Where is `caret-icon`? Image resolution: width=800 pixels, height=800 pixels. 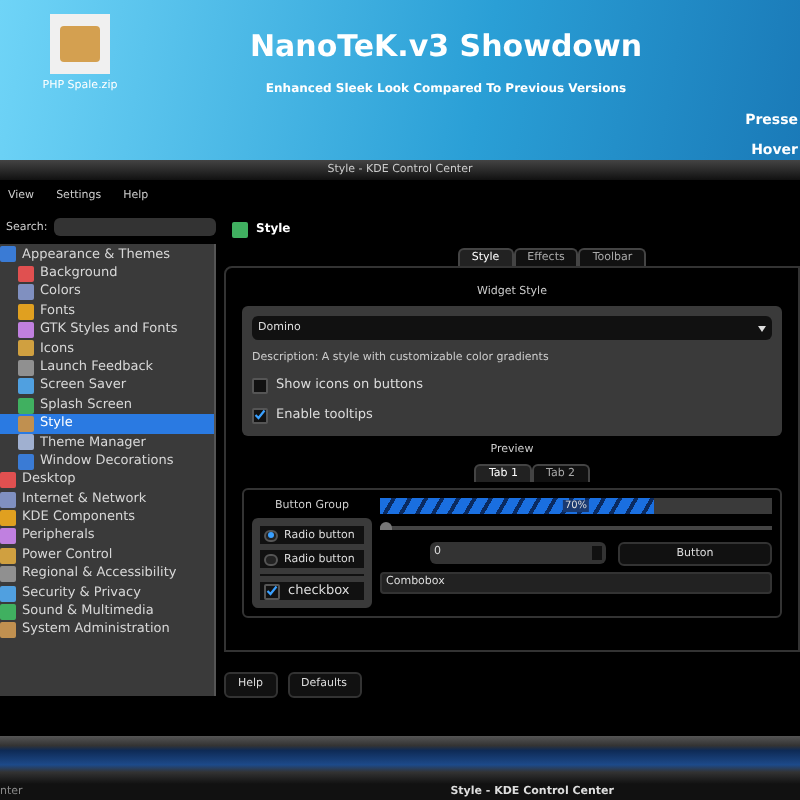 caret-icon is located at coordinates (762, 328).